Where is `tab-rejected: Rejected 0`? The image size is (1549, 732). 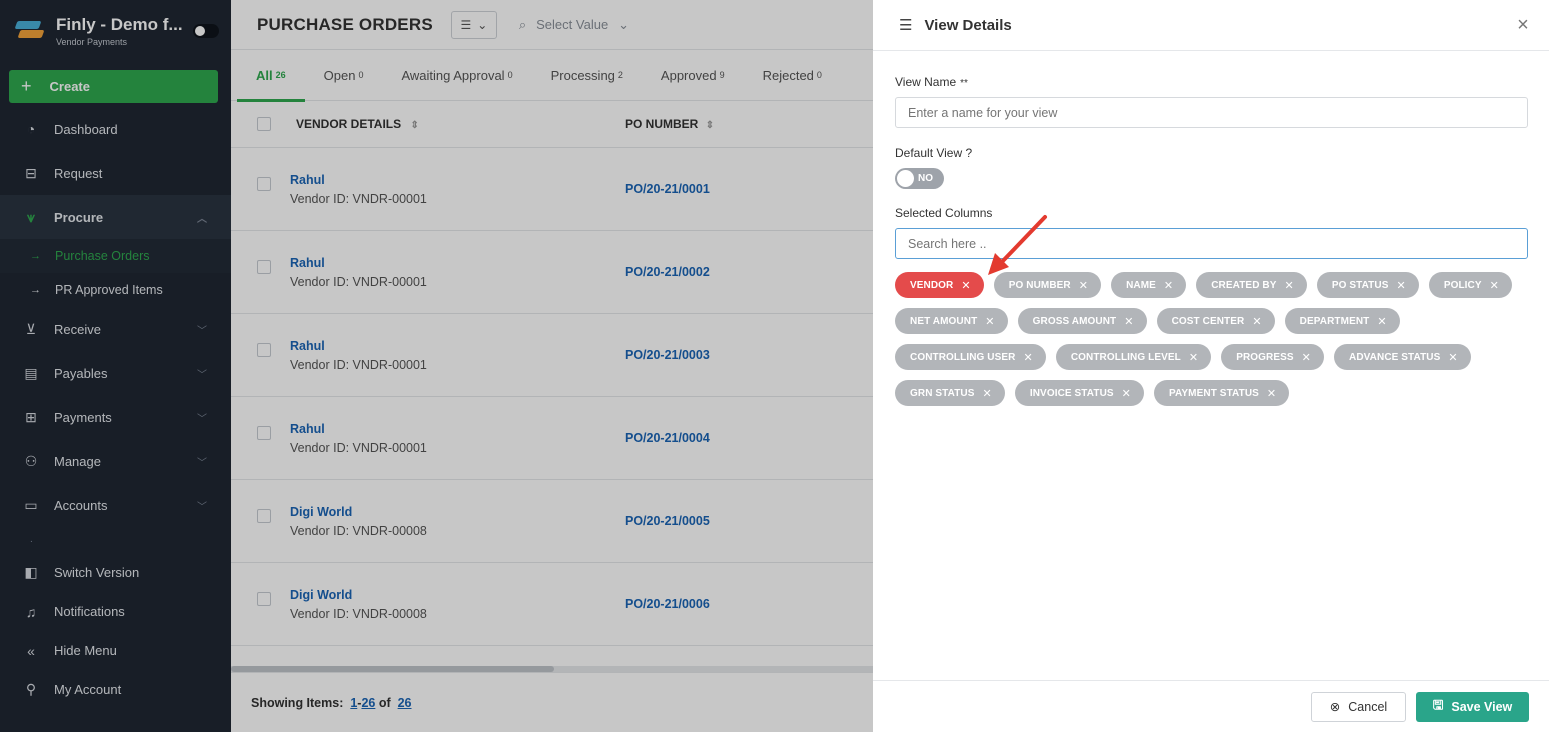 tab-rejected: Rejected 0 is located at coordinates (792, 75).